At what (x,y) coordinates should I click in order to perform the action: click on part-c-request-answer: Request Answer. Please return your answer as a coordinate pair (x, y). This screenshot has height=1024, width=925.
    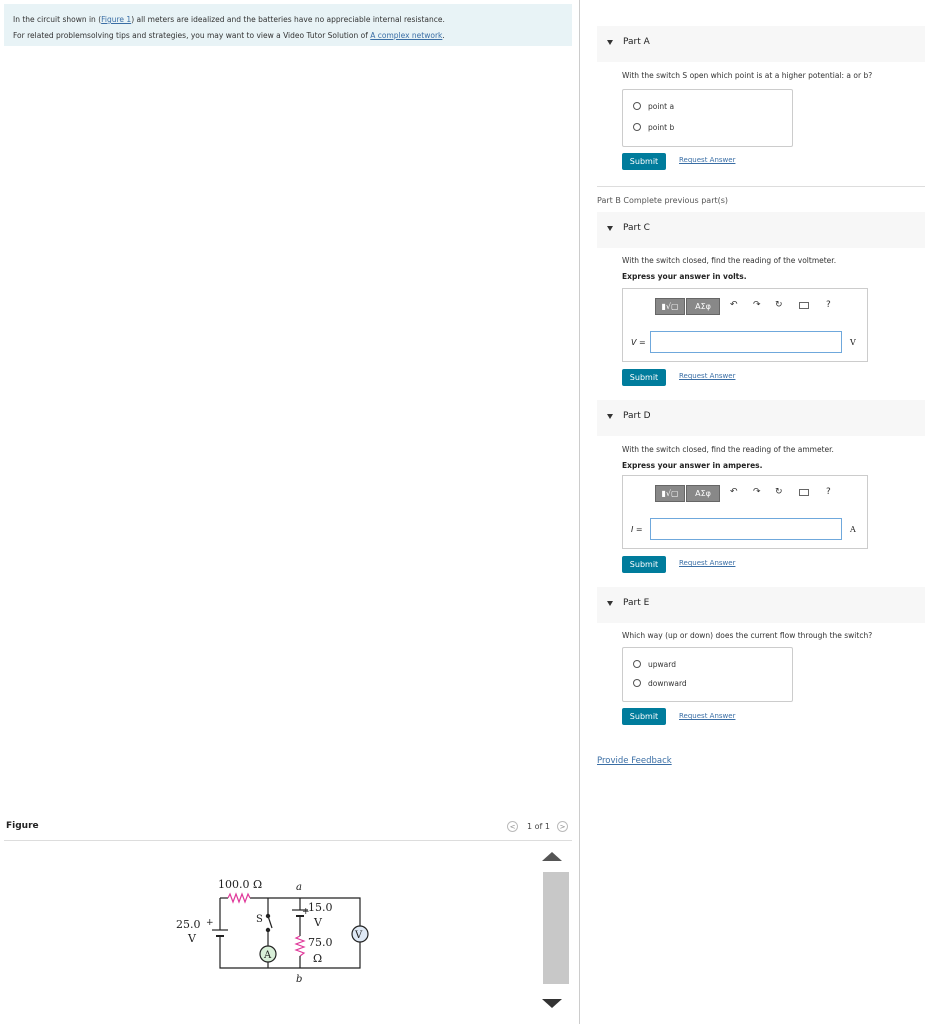
    Looking at the image, I should click on (707, 376).